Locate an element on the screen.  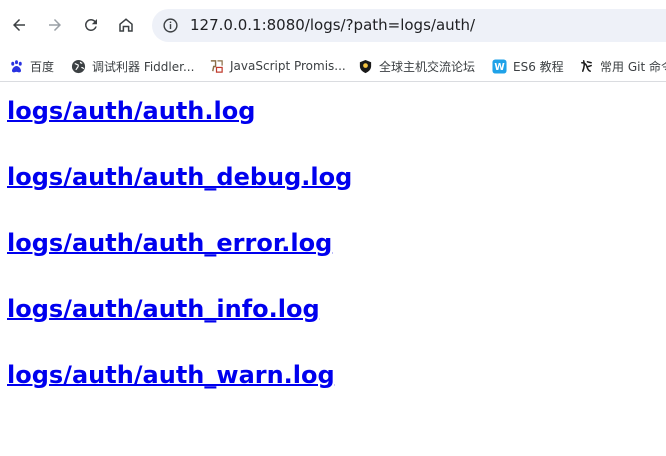
w-logo-icon: W is located at coordinates (499, 66).